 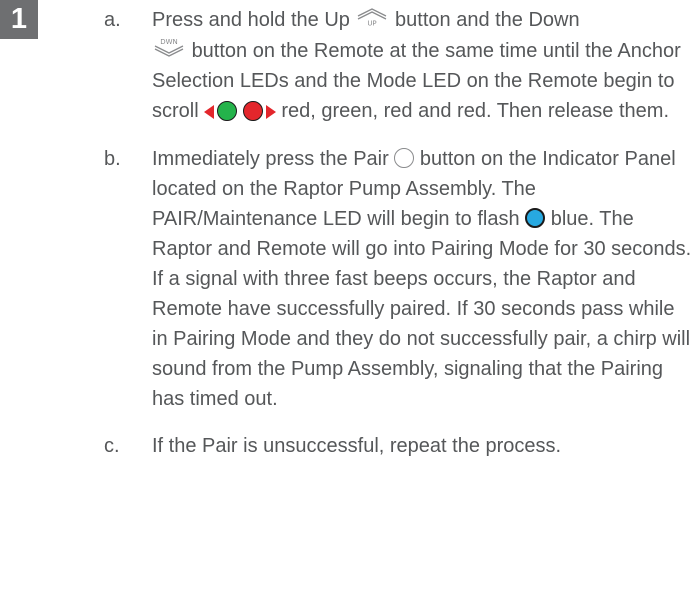 What do you see at coordinates (252, 111) in the screenshot?
I see `red-led-icon` at bounding box center [252, 111].